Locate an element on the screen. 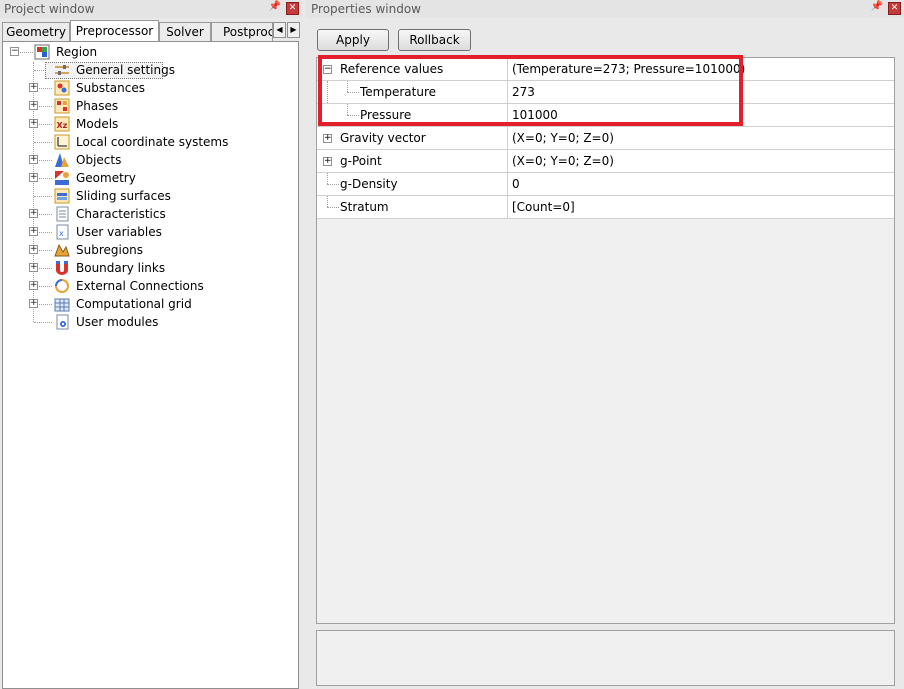  models-icon: Xz is located at coordinates (62, 124).